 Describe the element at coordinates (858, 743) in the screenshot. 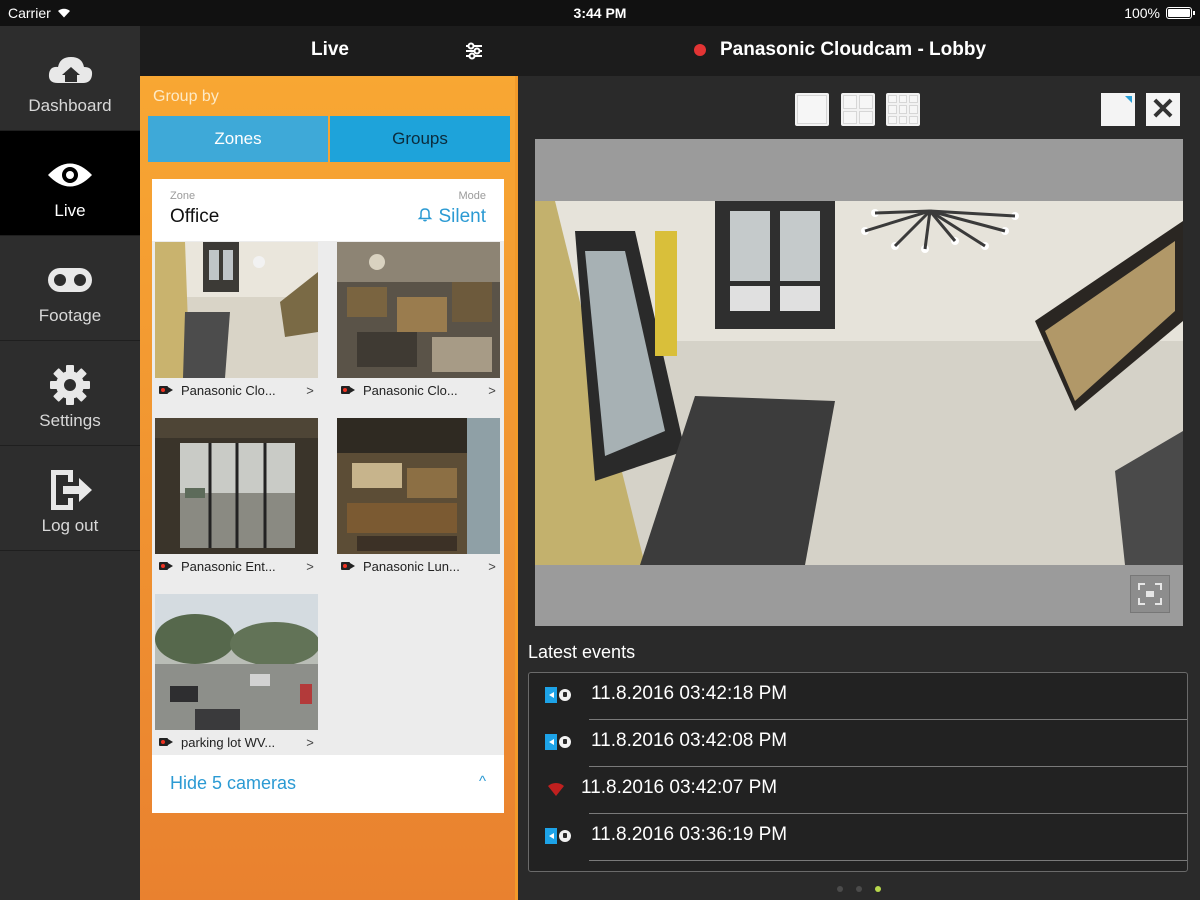

I see `event-row: 11.8.2016 03:42:08 PM` at that location.